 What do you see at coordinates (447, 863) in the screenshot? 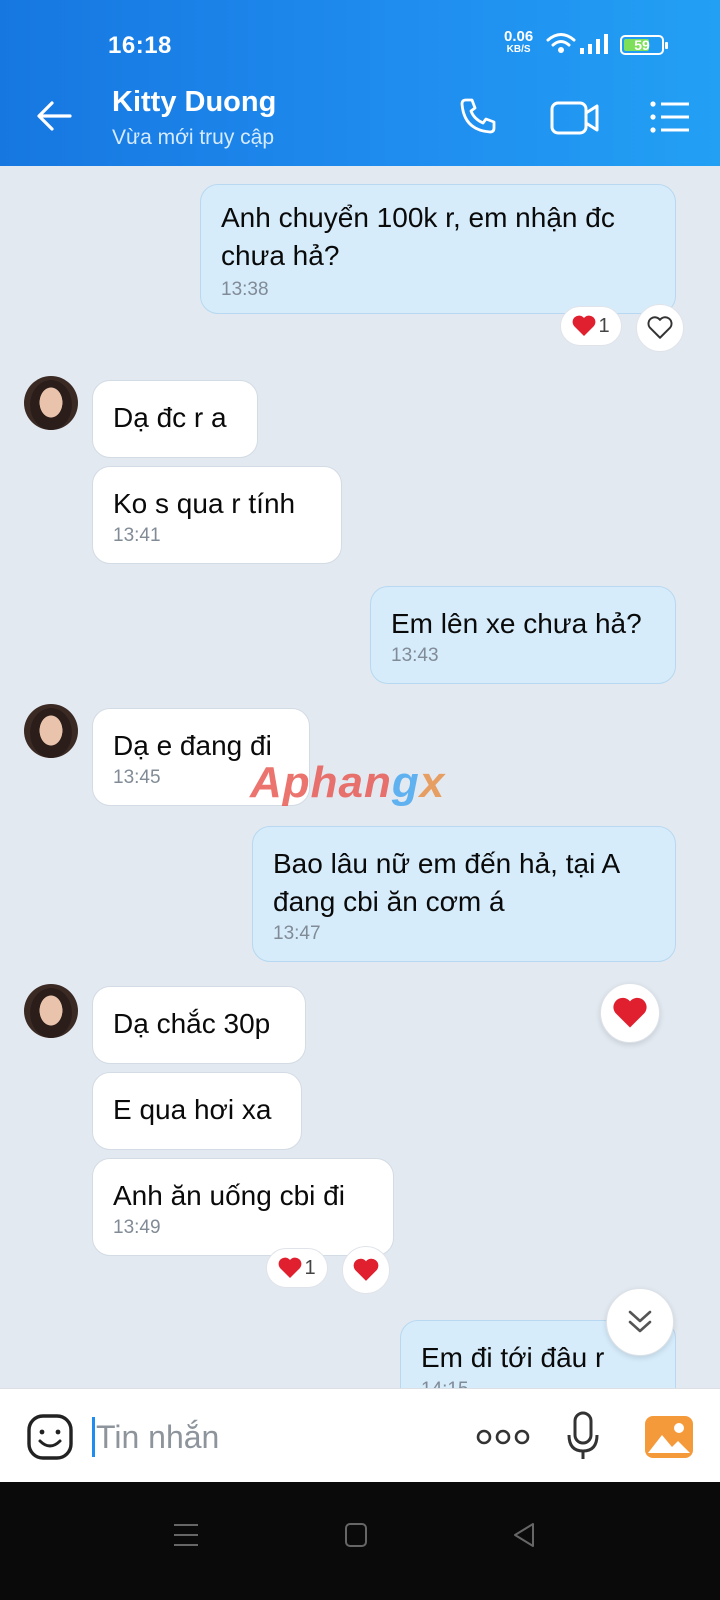
I see `message-text-line: Bao lâu nữ em đến hả, tại A` at bounding box center [447, 863].